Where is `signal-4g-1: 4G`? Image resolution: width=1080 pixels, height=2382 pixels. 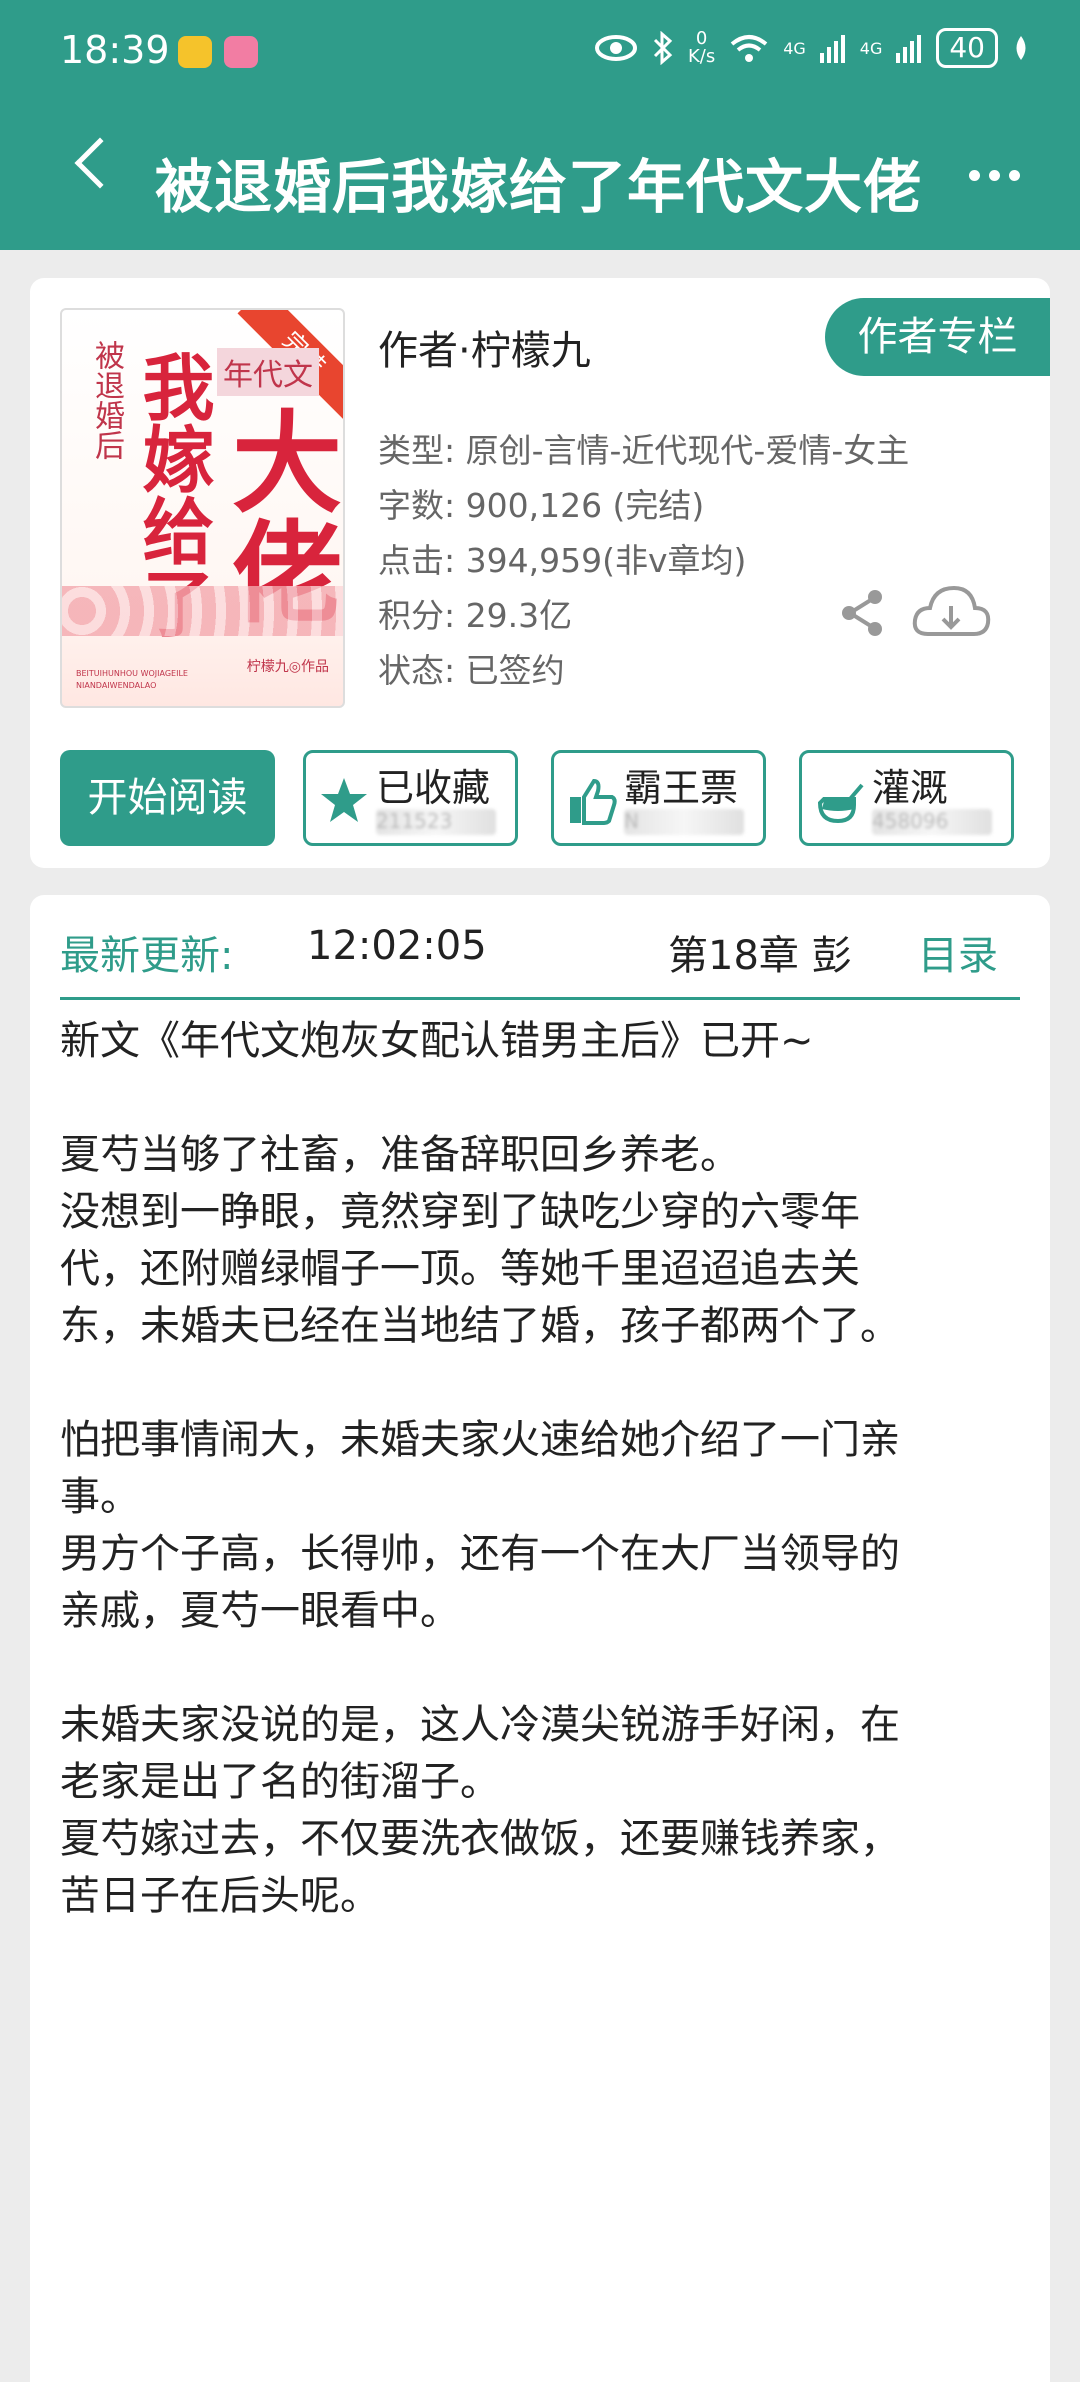
signal-4g-1: 4G is located at coordinates (794, 48).